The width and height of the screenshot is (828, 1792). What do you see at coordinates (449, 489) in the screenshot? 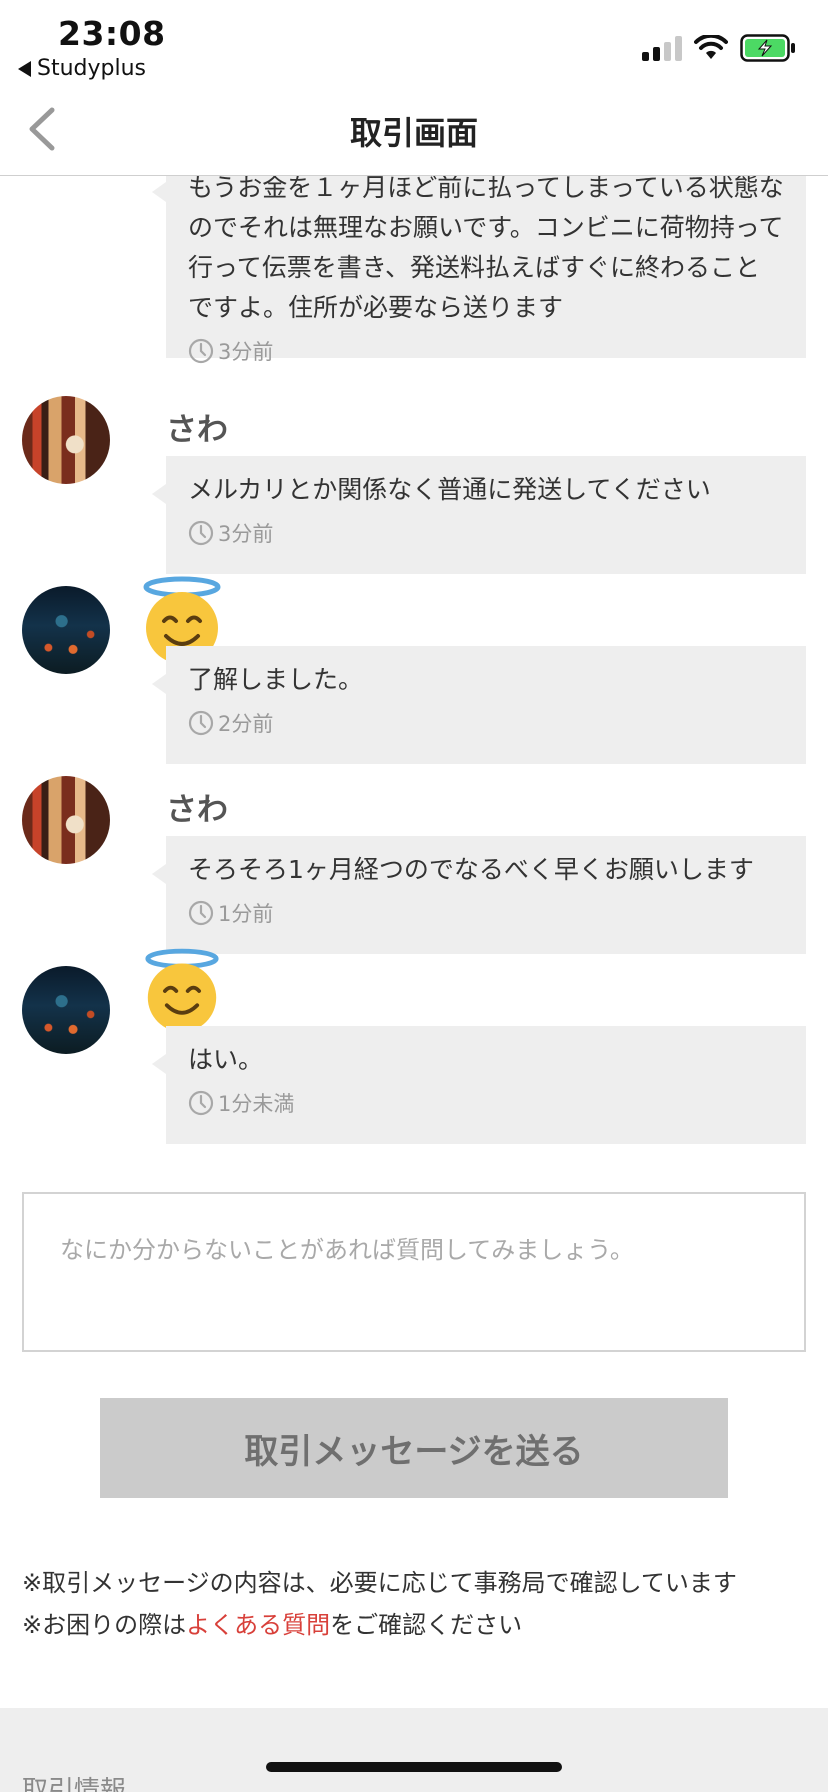
I see `message-text: メルカリとか関係なく普通に発送してください` at bounding box center [449, 489].